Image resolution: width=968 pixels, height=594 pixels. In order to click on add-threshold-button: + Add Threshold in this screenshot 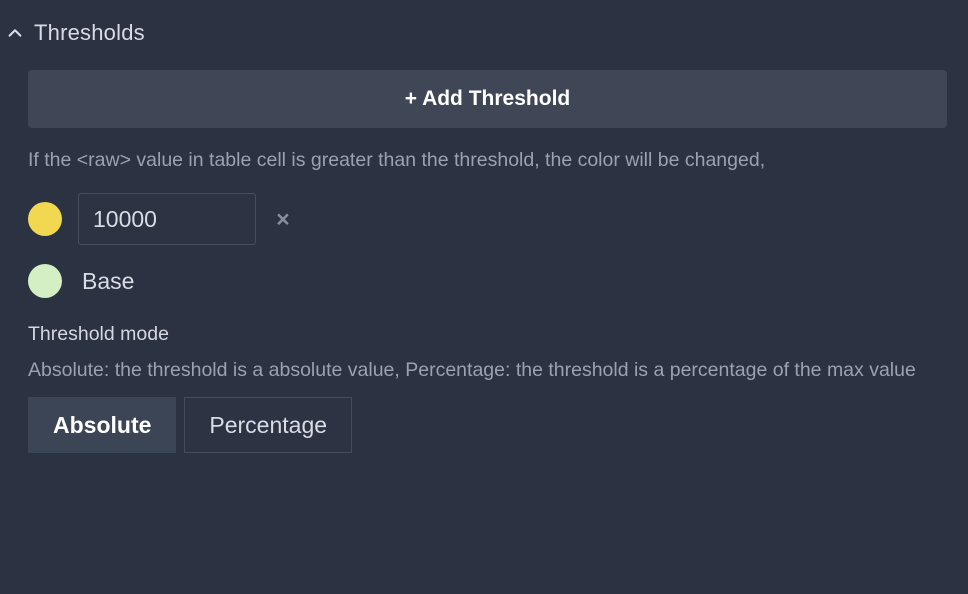, I will do `click(487, 99)`.